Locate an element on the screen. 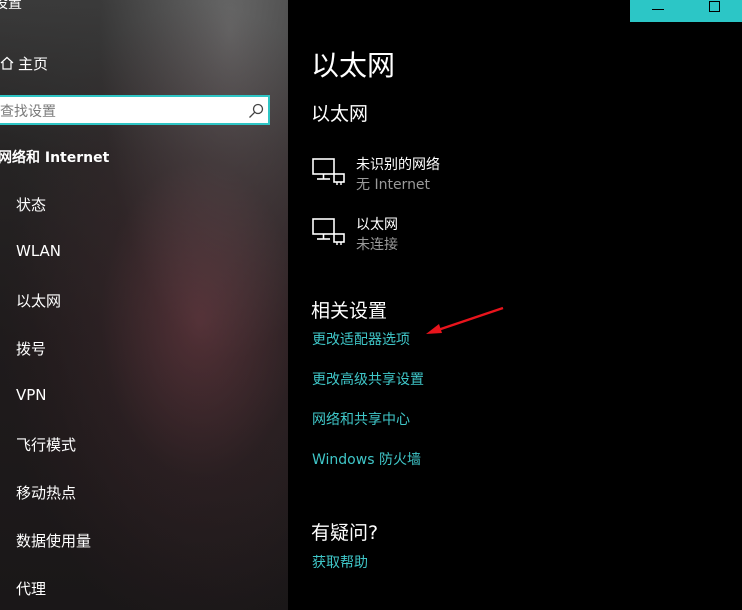  sidebar-item-airplane-mode: 飞行模式 is located at coordinates (46, 444).